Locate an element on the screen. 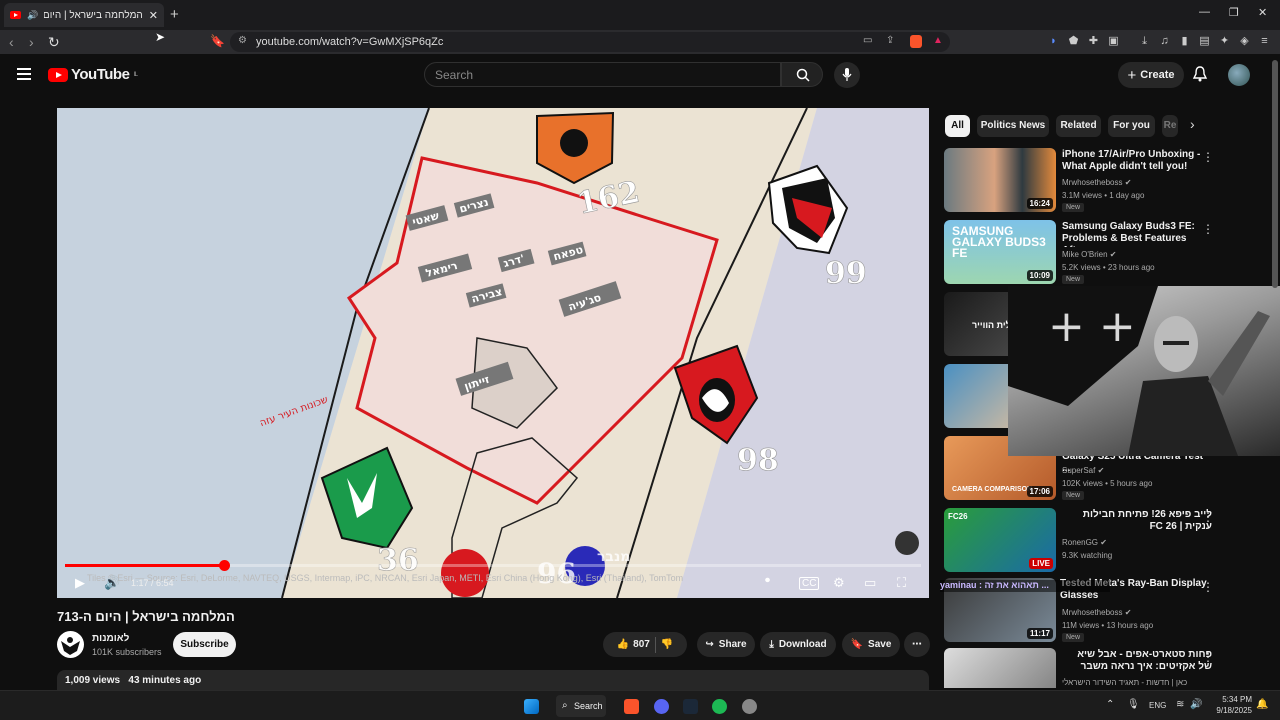 Image resolution: width=1280 pixels, height=720 pixels. rec-thumbnail: SAMSUNG GALAXY BUDS3 FE 10:09 is located at coordinates (1000, 252).